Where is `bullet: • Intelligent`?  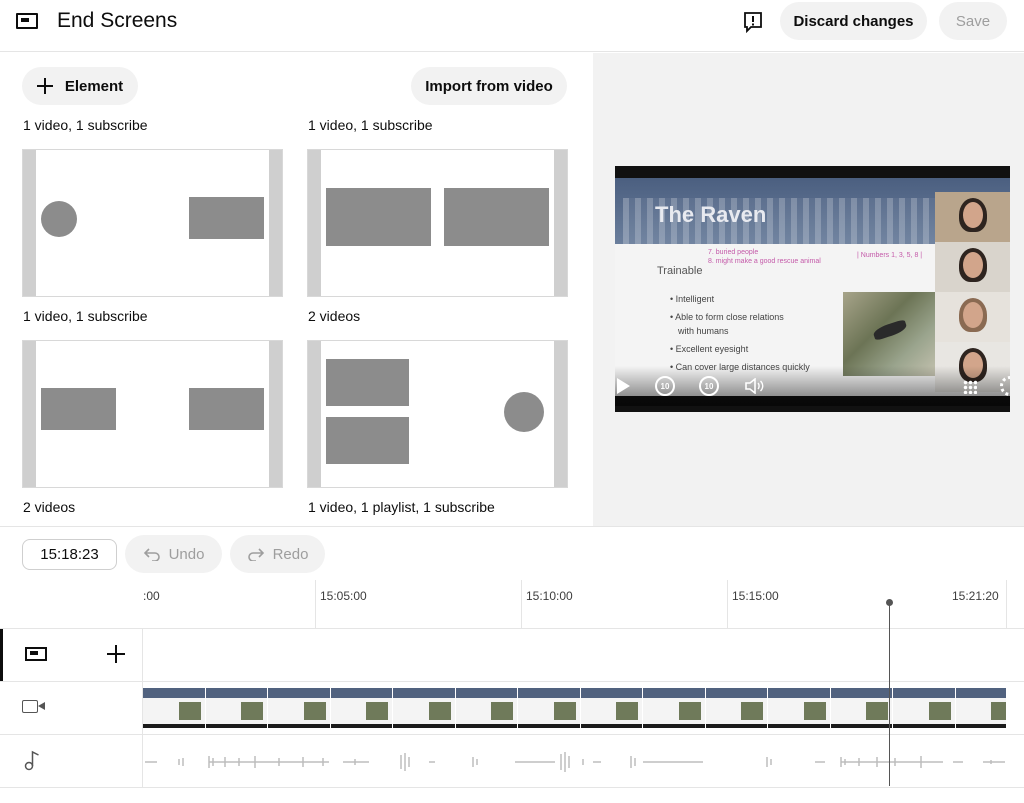 bullet: • Intelligent is located at coordinates (692, 299).